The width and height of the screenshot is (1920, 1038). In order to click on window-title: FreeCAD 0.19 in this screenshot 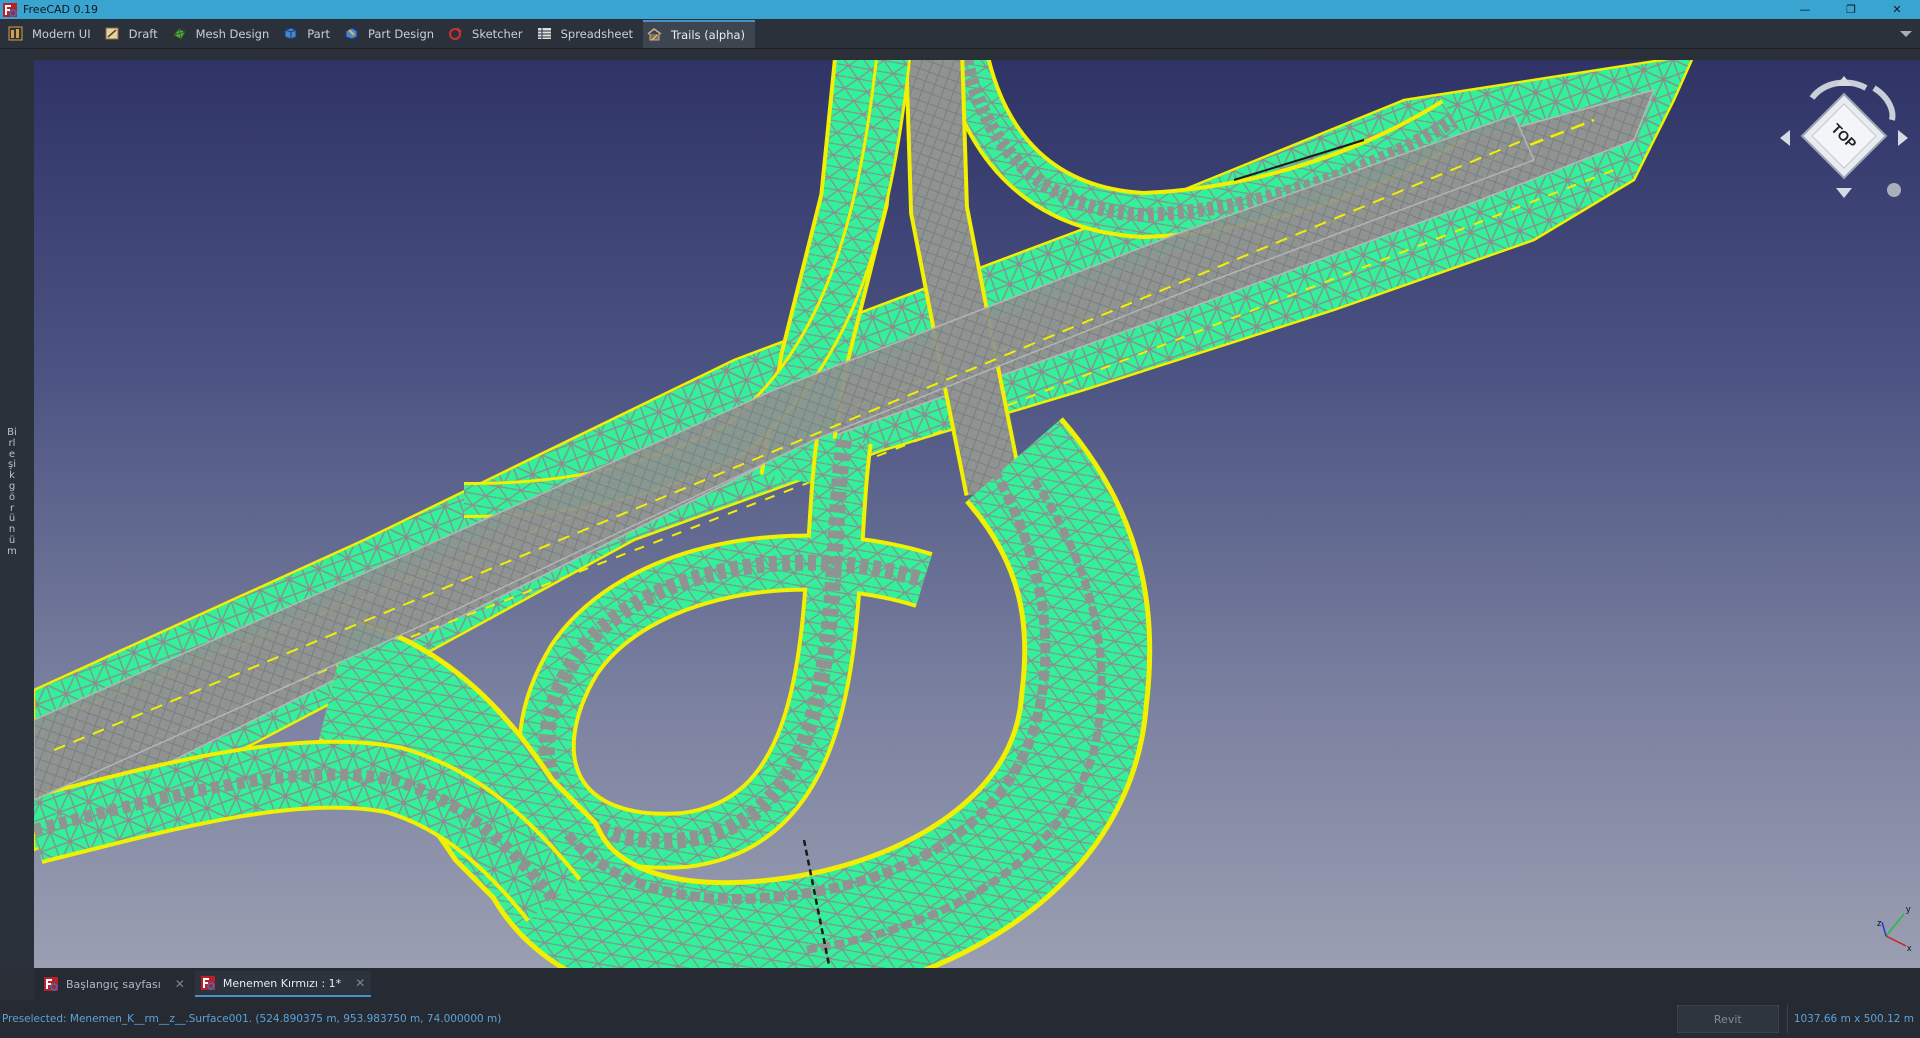, I will do `click(61, 9)`.